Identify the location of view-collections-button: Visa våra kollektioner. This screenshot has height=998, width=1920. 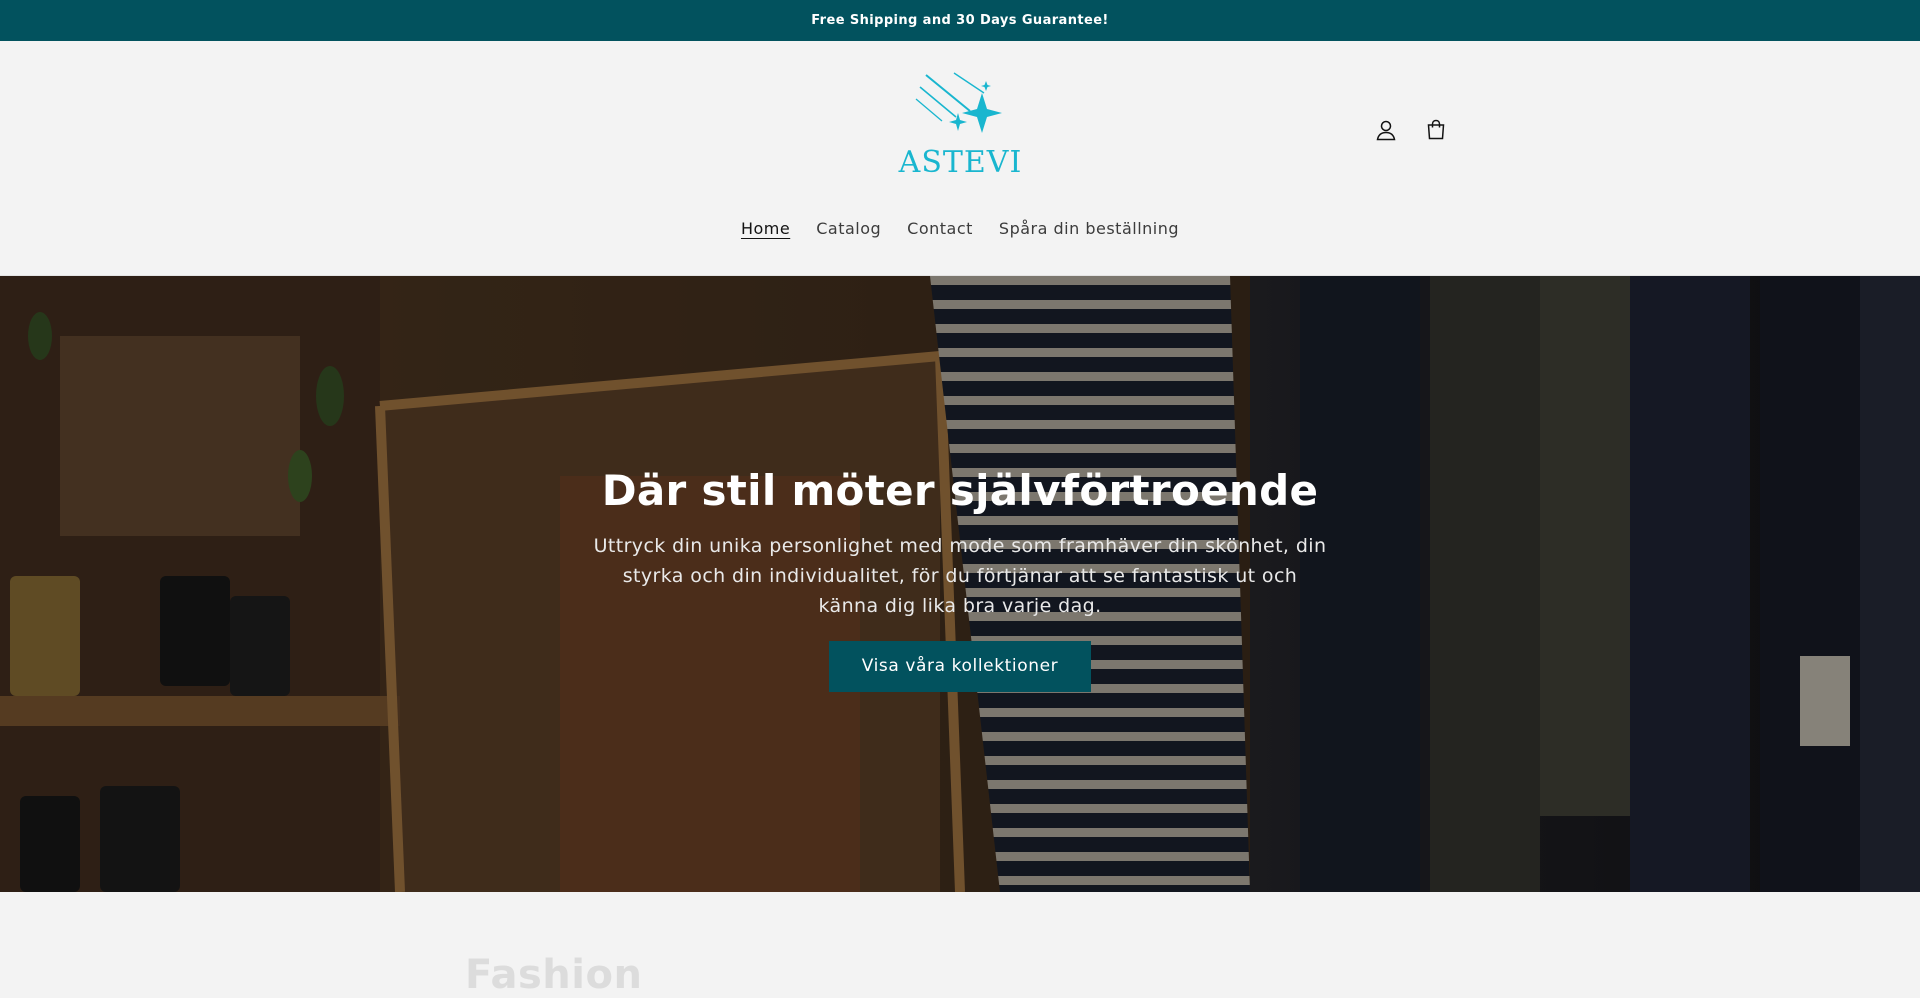
(960, 666).